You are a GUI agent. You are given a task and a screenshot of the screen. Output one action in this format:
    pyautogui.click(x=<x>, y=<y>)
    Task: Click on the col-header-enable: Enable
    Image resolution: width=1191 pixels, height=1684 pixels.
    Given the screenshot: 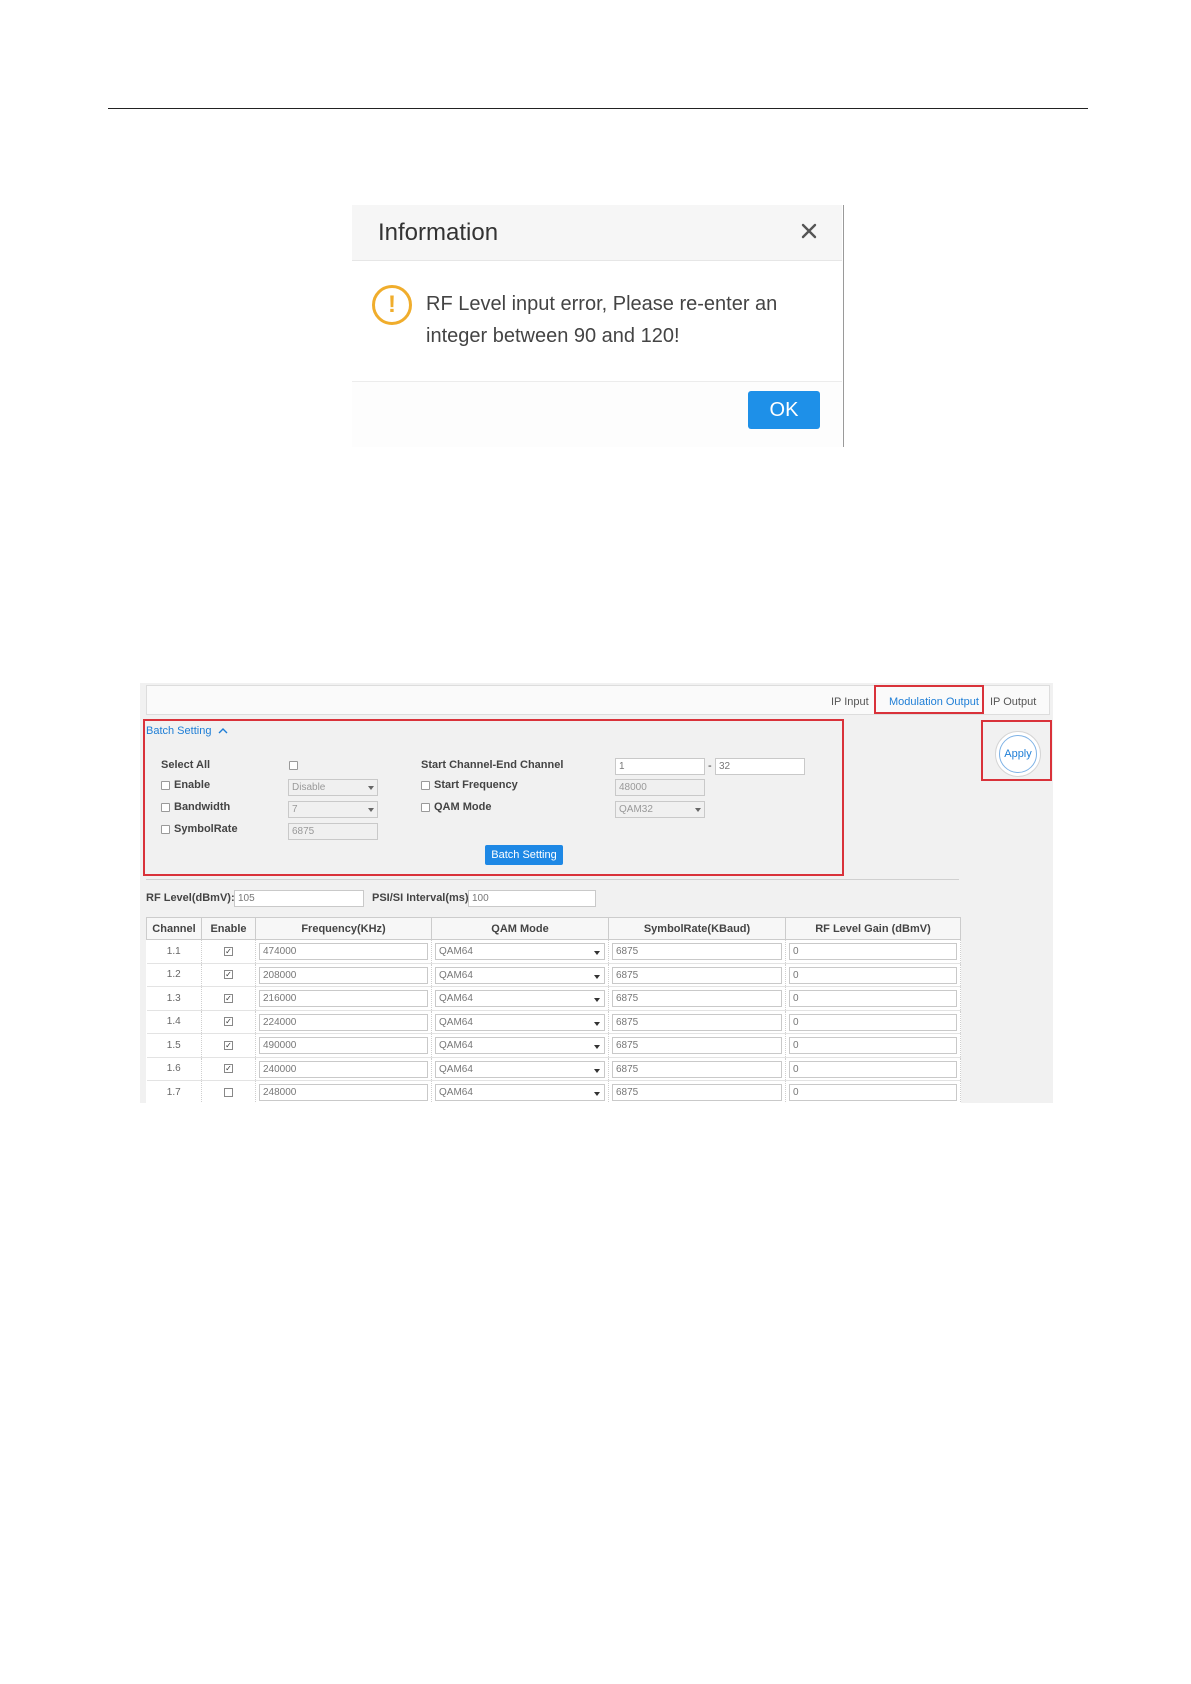 What is the action you would take?
    pyautogui.click(x=228, y=928)
    